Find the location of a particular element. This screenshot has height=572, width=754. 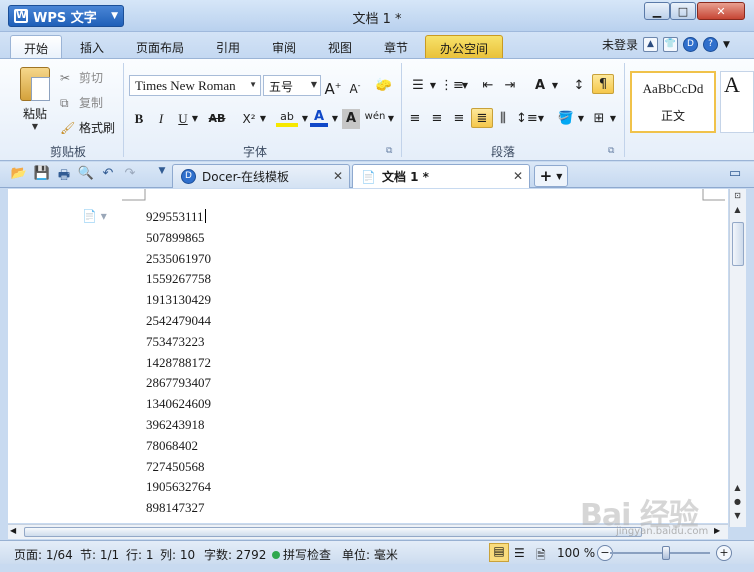

close-window-button: ✕ is located at coordinates (721, 11).